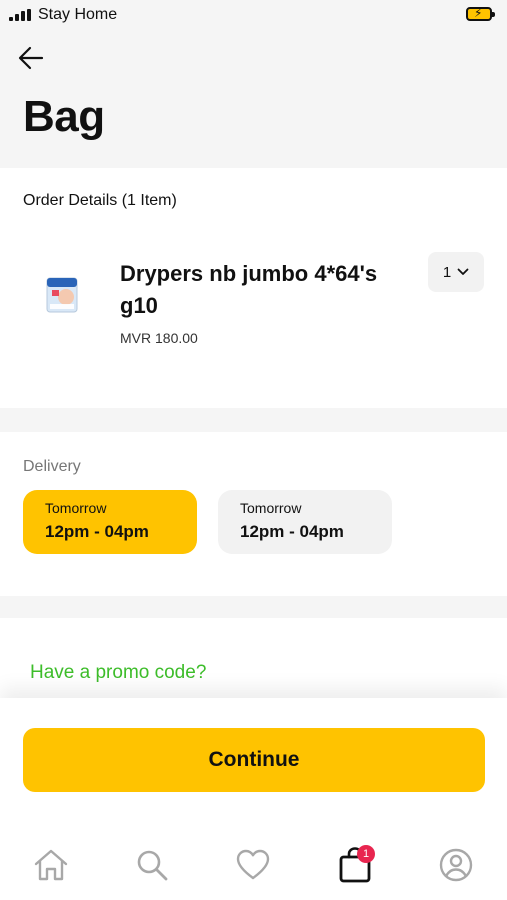  Describe the element at coordinates (463, 271) in the screenshot. I see `chevron-down-icon` at that location.